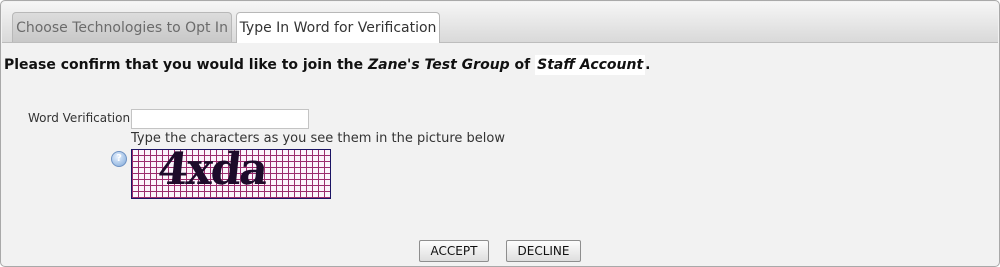  Describe the element at coordinates (438, 65) in the screenshot. I see `group-name: Zane's Test Group` at that location.